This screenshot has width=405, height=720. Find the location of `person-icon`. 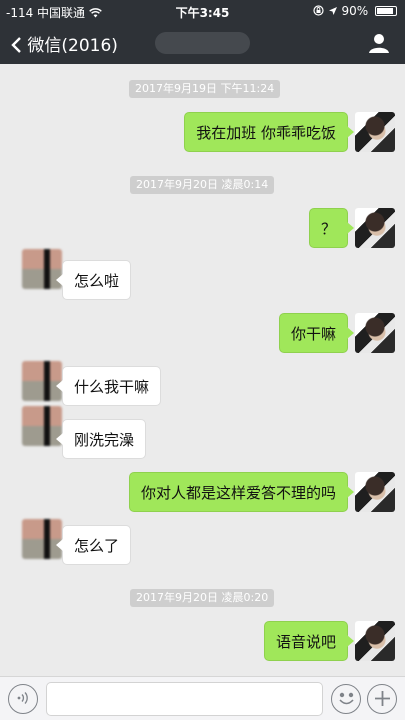

person-icon is located at coordinates (379, 43).